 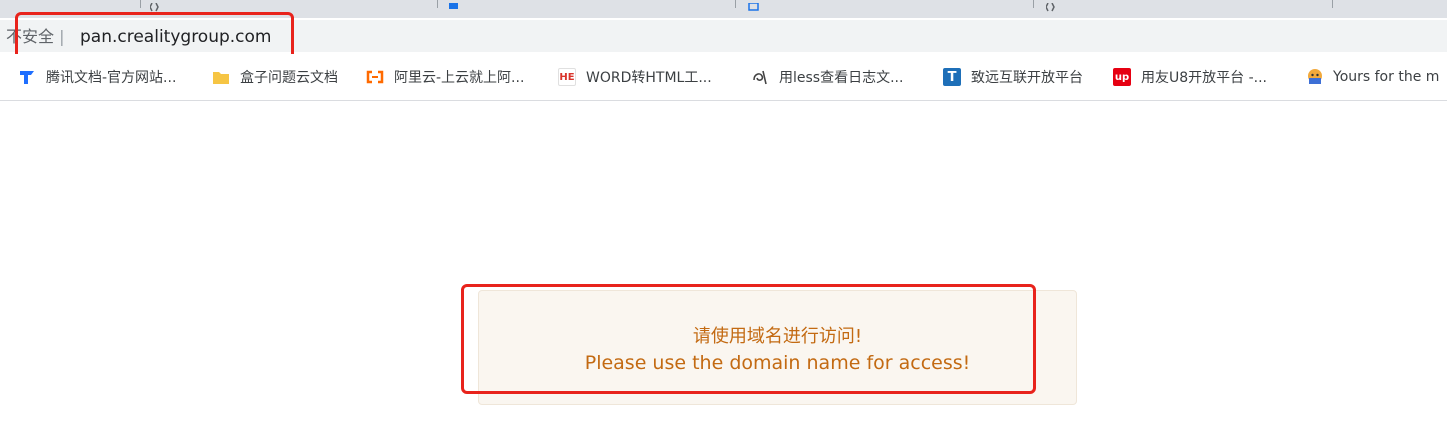 What do you see at coordinates (777, 363) in the screenshot?
I see `notice-message-en: Please use the domain name for access!` at bounding box center [777, 363].